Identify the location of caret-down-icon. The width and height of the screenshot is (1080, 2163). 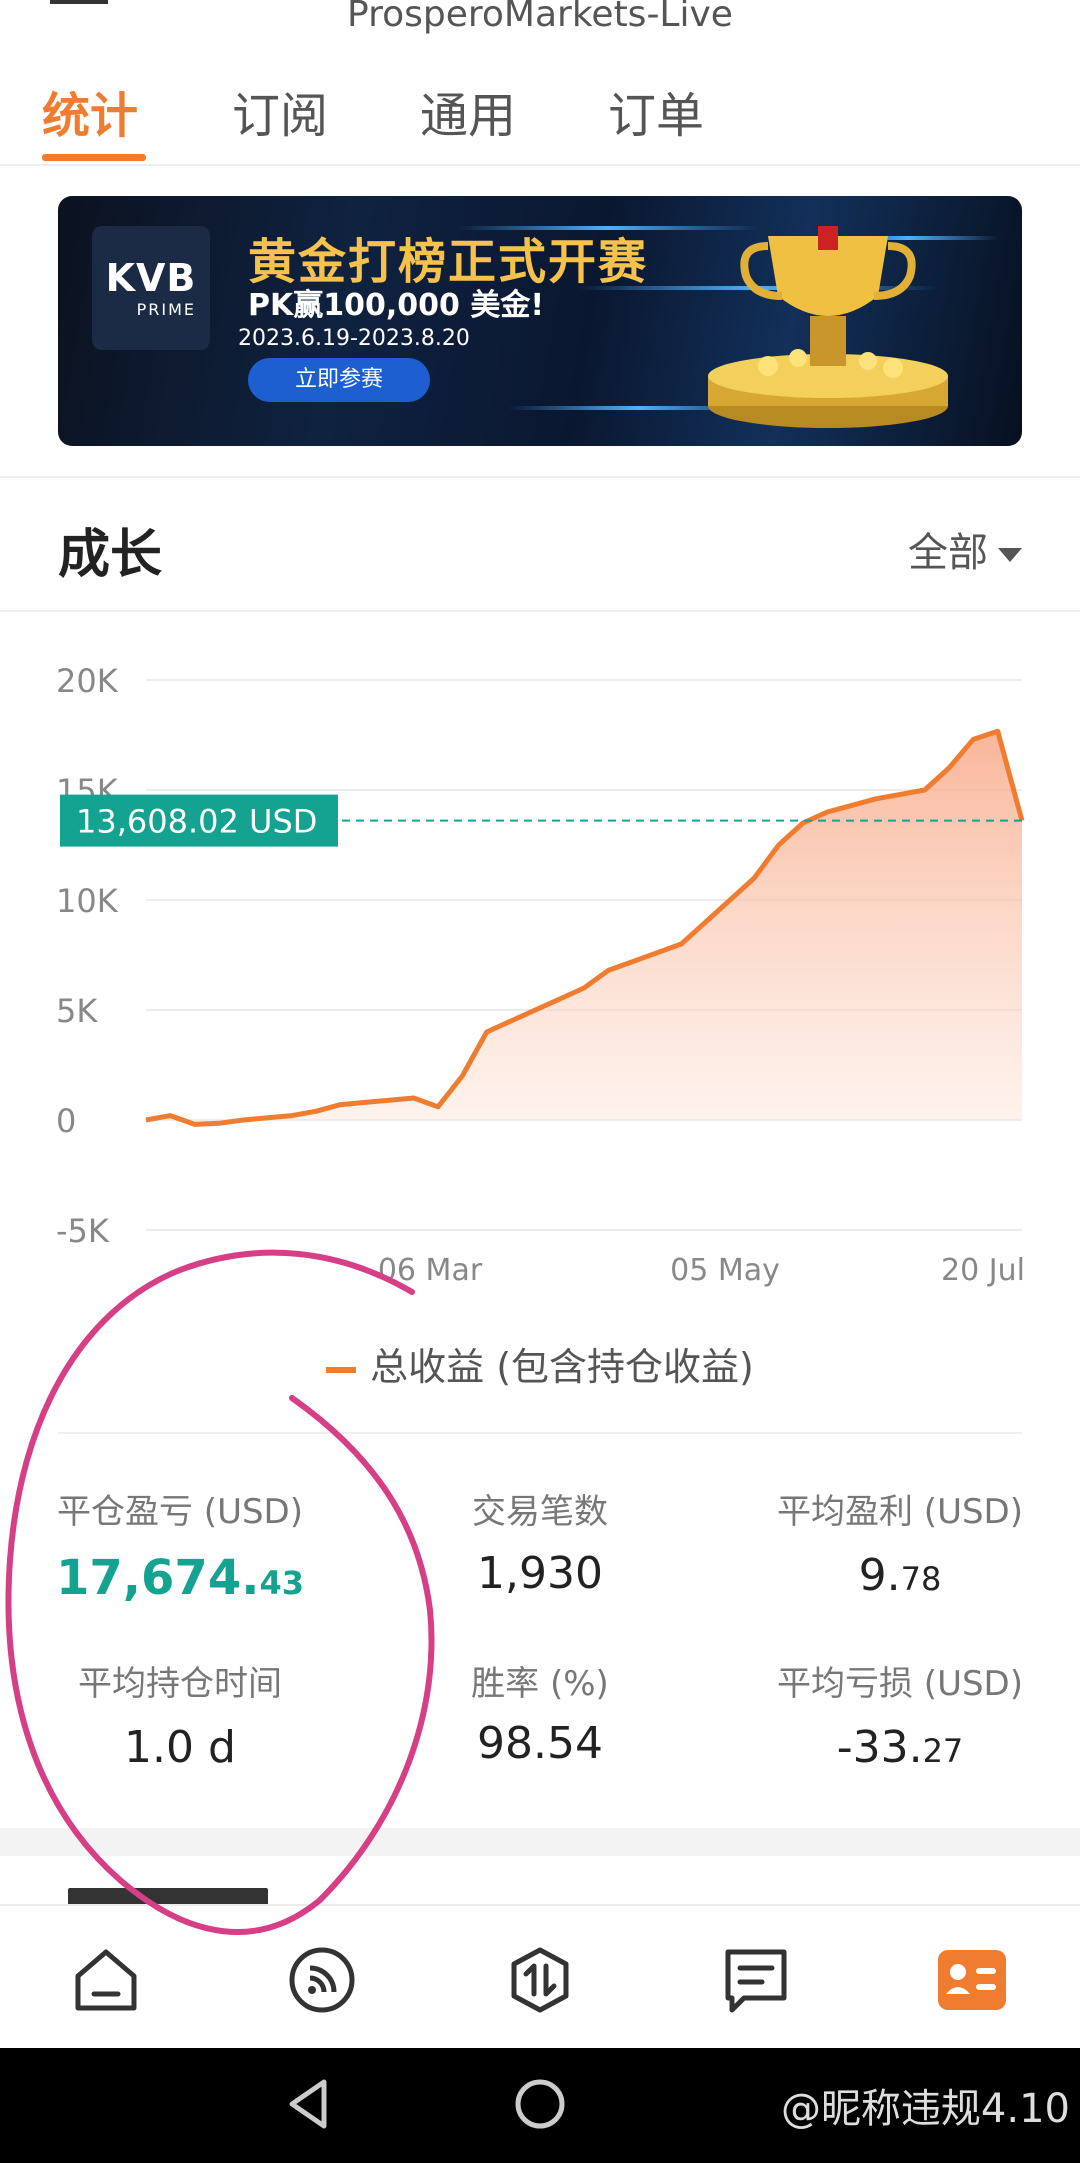
(1010, 555).